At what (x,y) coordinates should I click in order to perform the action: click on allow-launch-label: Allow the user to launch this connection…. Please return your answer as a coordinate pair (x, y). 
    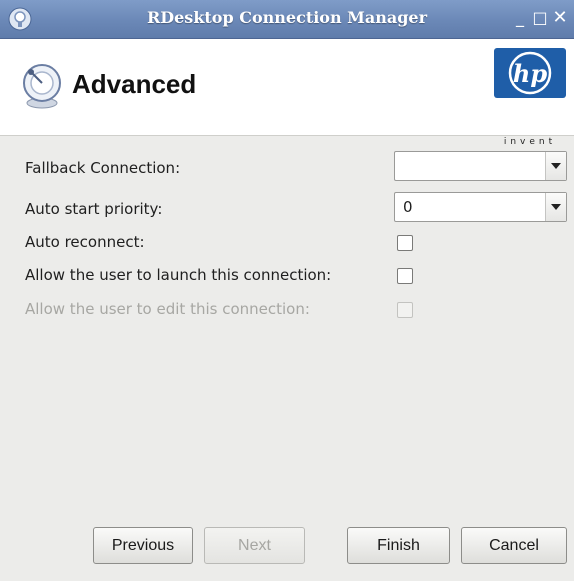
    Looking at the image, I should click on (178, 275).